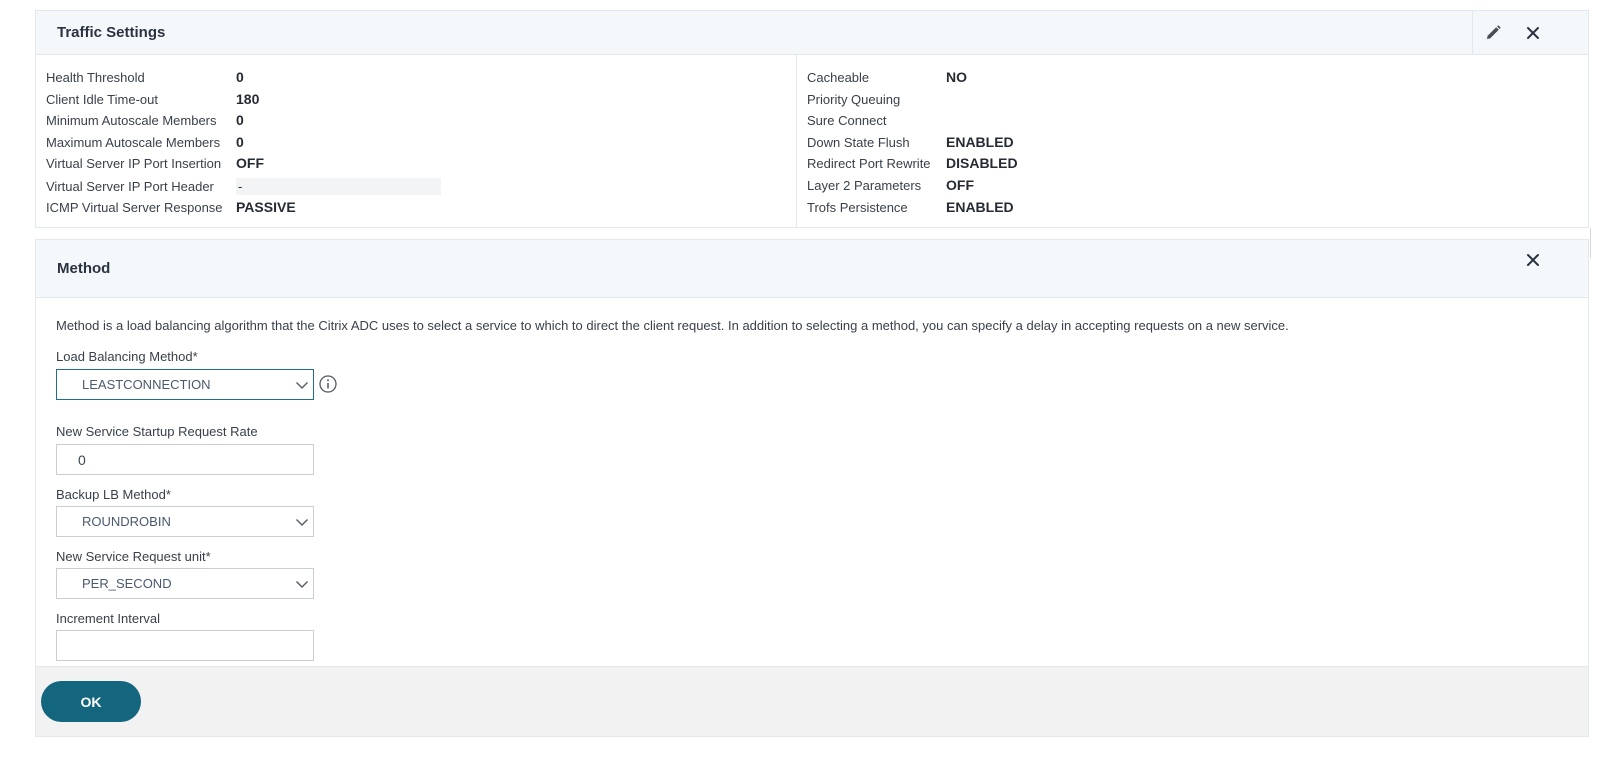 The height and width of the screenshot is (760, 1604). What do you see at coordinates (838, 77) in the screenshot?
I see `cacheable-label: Cacheable` at bounding box center [838, 77].